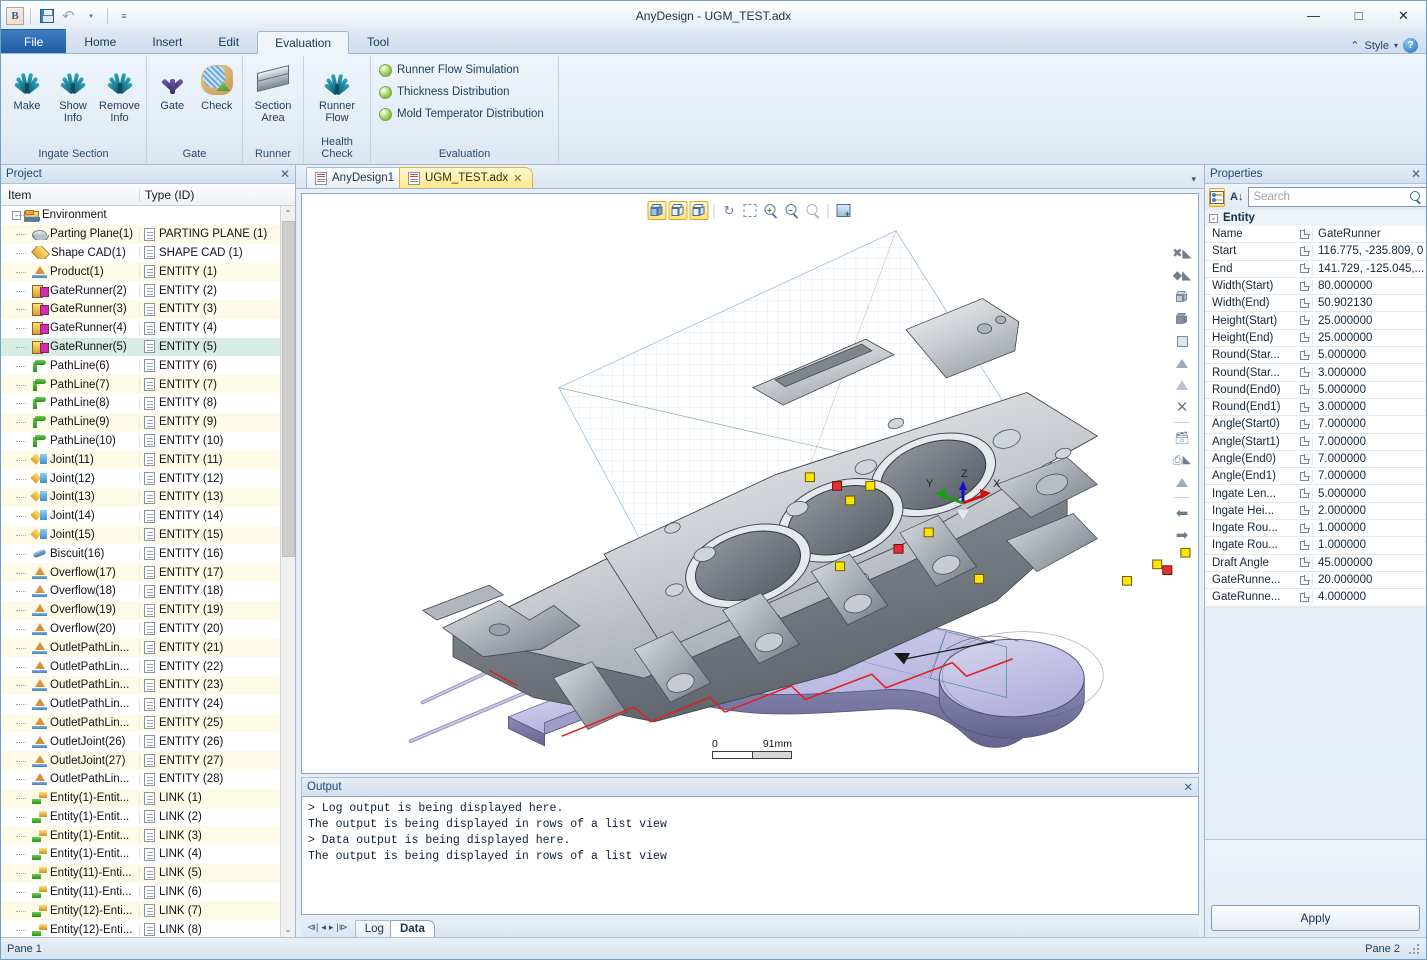  I want to click on tab-list-dropdown-icon: ▾, so click(1197, 181).